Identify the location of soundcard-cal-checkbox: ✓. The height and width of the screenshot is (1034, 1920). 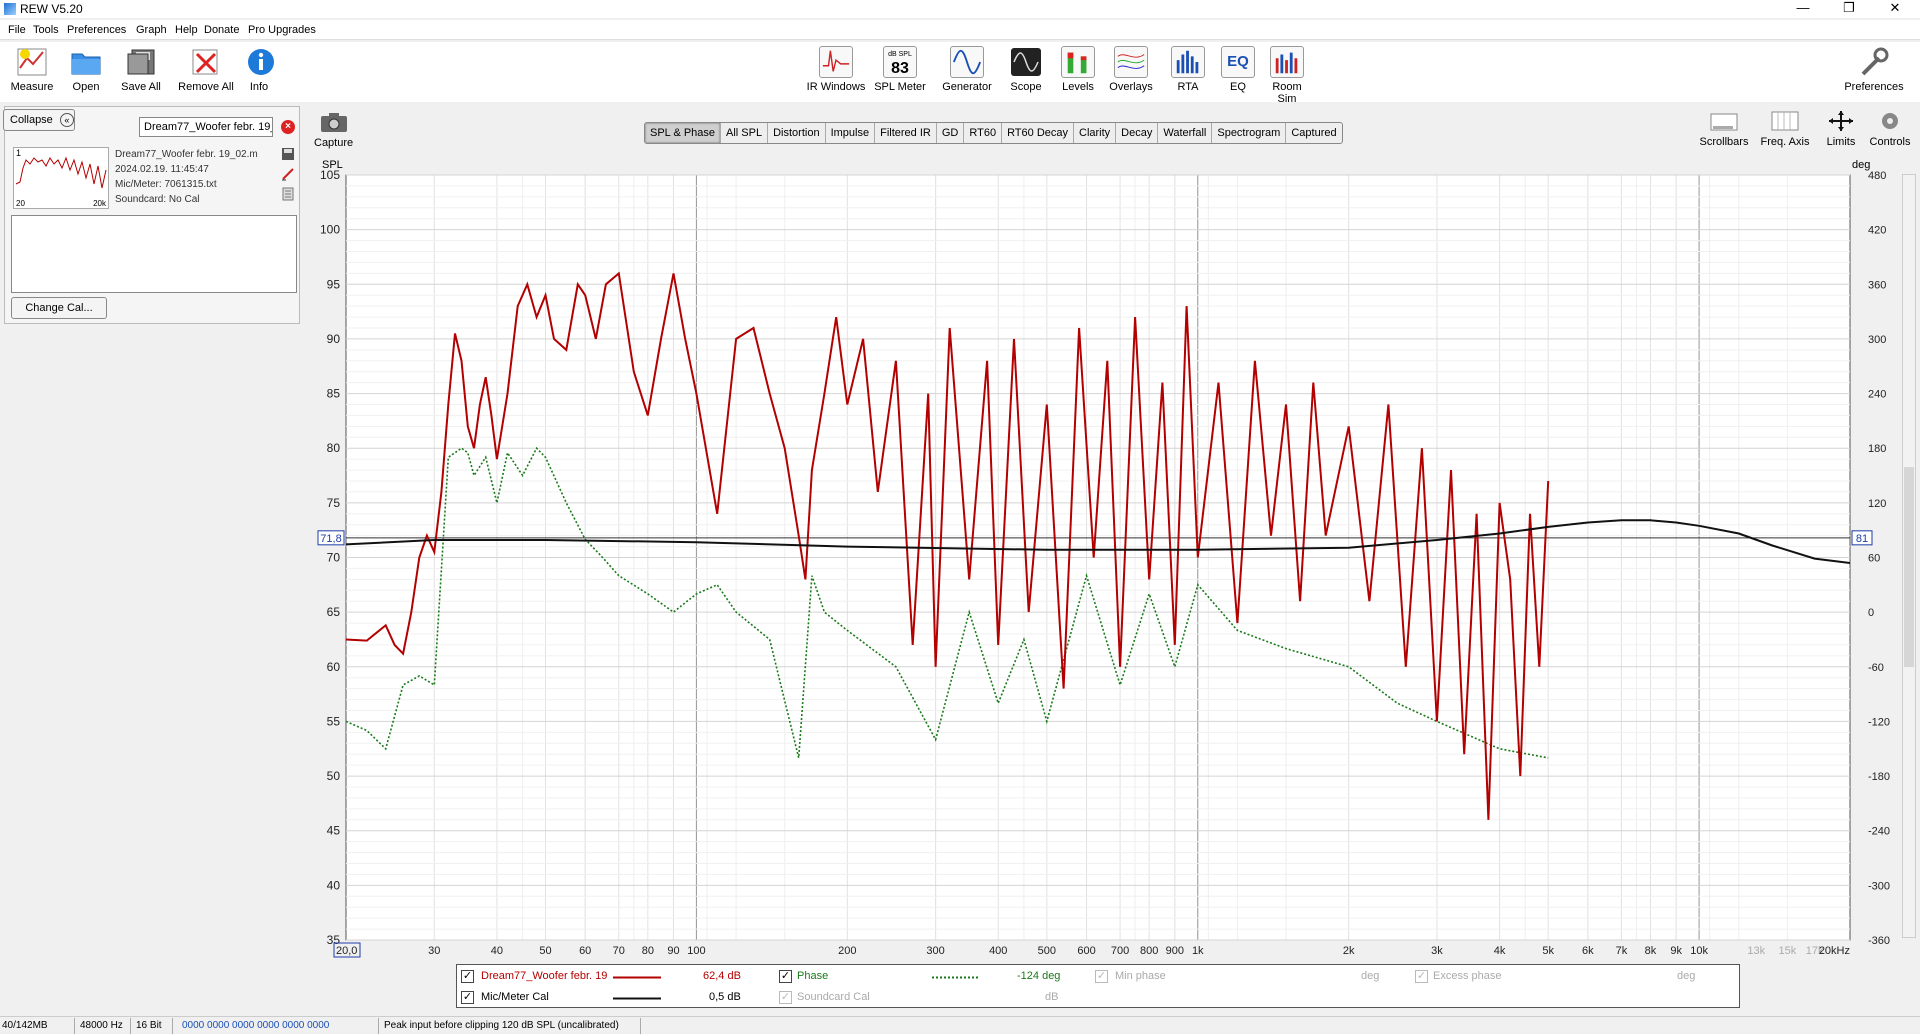
(785, 997).